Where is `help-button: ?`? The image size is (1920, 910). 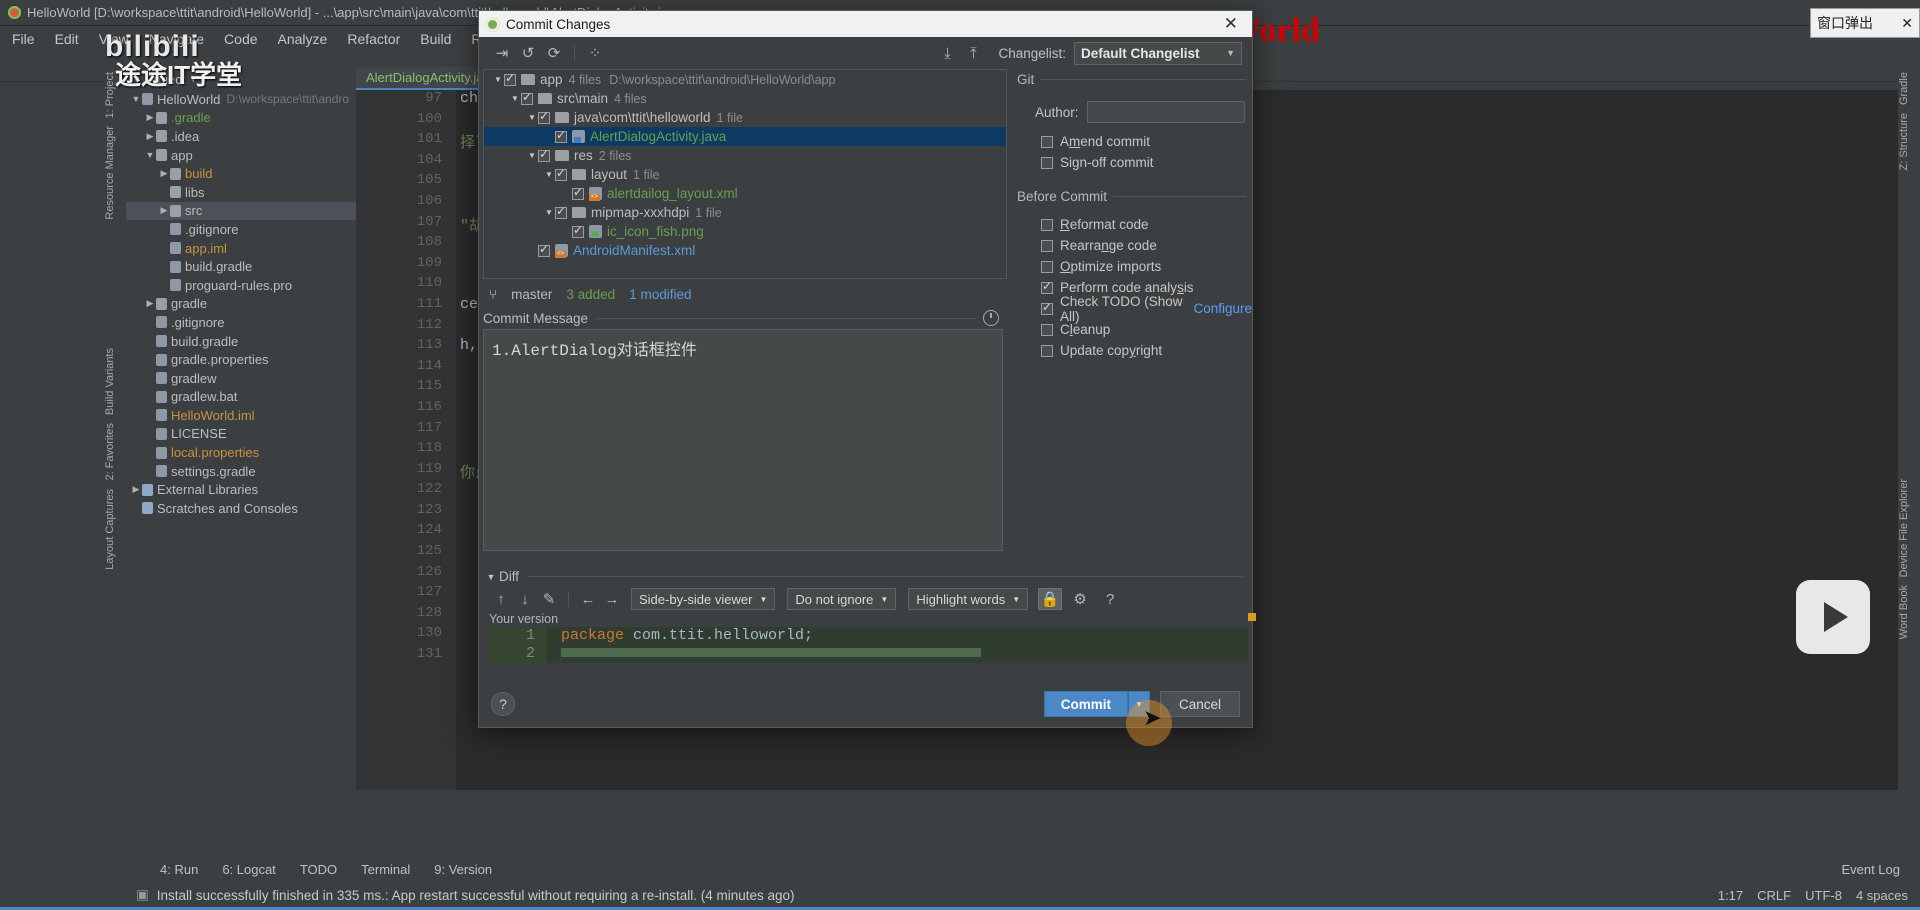 help-button: ? is located at coordinates (503, 704).